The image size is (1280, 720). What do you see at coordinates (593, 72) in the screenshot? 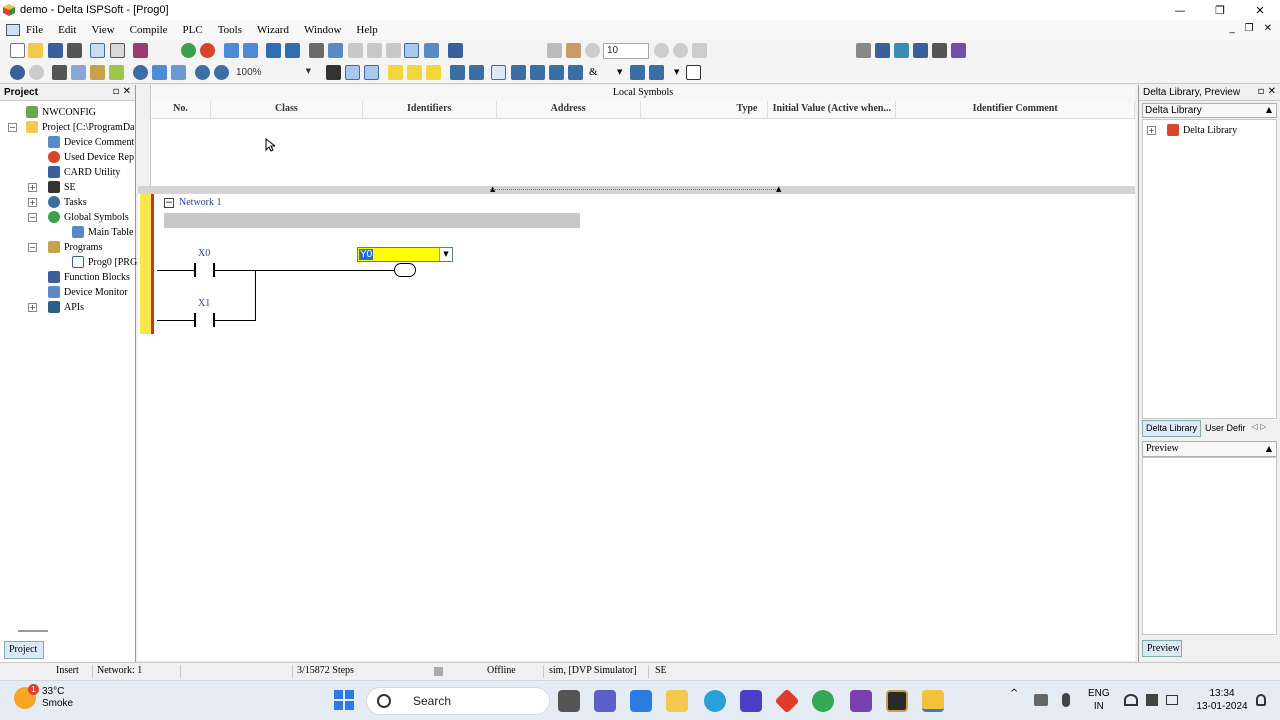
I see `and-block-button: &` at bounding box center [593, 72].